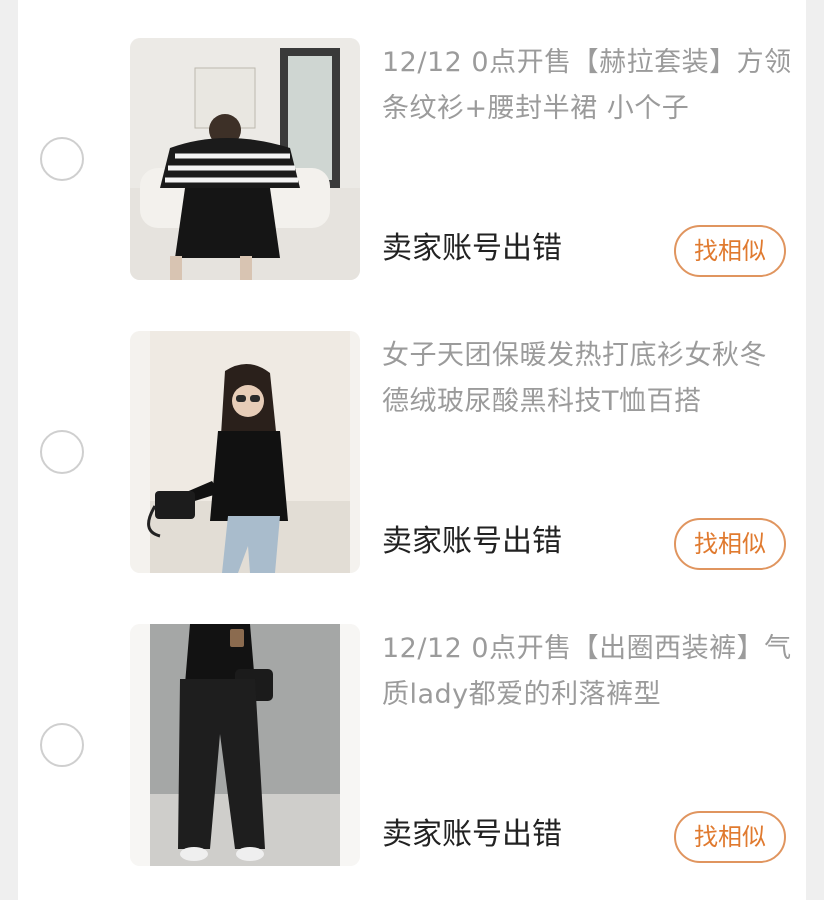 The image size is (824, 900). What do you see at coordinates (587, 672) in the screenshot?
I see `product-title: 12/12 0点开售【出圈西装裤】气质lady都爱的利落裤型` at bounding box center [587, 672].